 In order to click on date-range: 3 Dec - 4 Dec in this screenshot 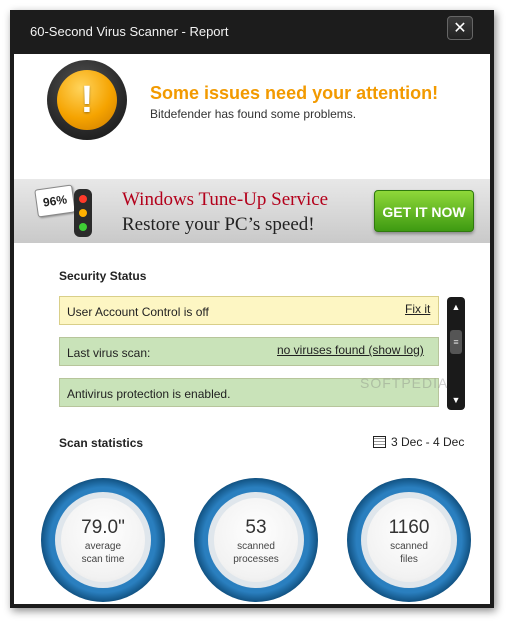, I will do `click(418, 442)`.